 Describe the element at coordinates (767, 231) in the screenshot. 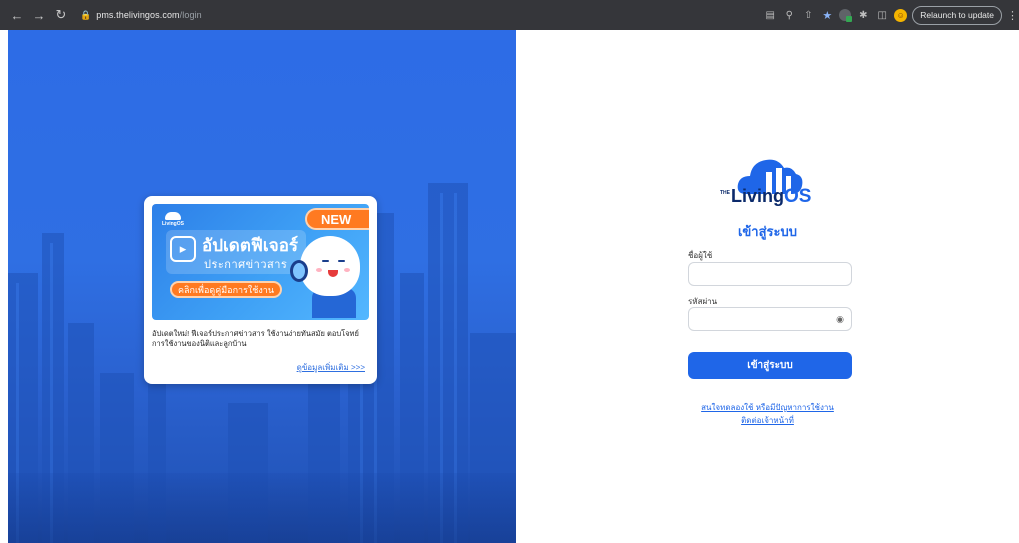

I see `login-title: เข้าสู่ระบบ` at that location.